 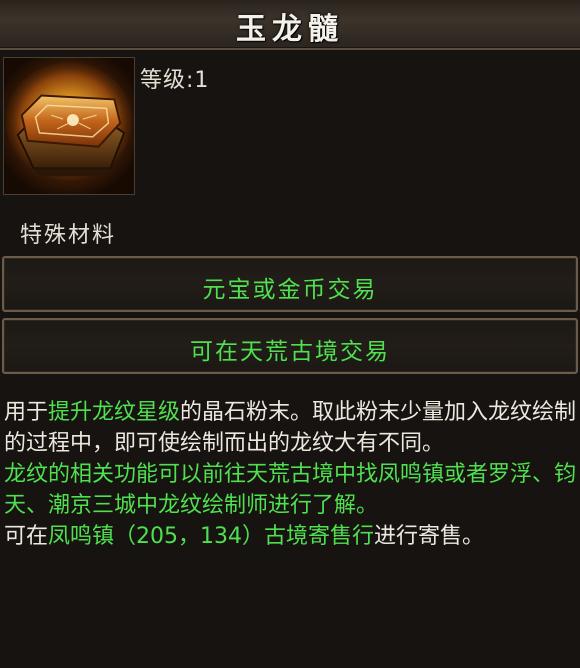 I want to click on trade-currency-text: 元宝或金币交易, so click(x=290, y=290).